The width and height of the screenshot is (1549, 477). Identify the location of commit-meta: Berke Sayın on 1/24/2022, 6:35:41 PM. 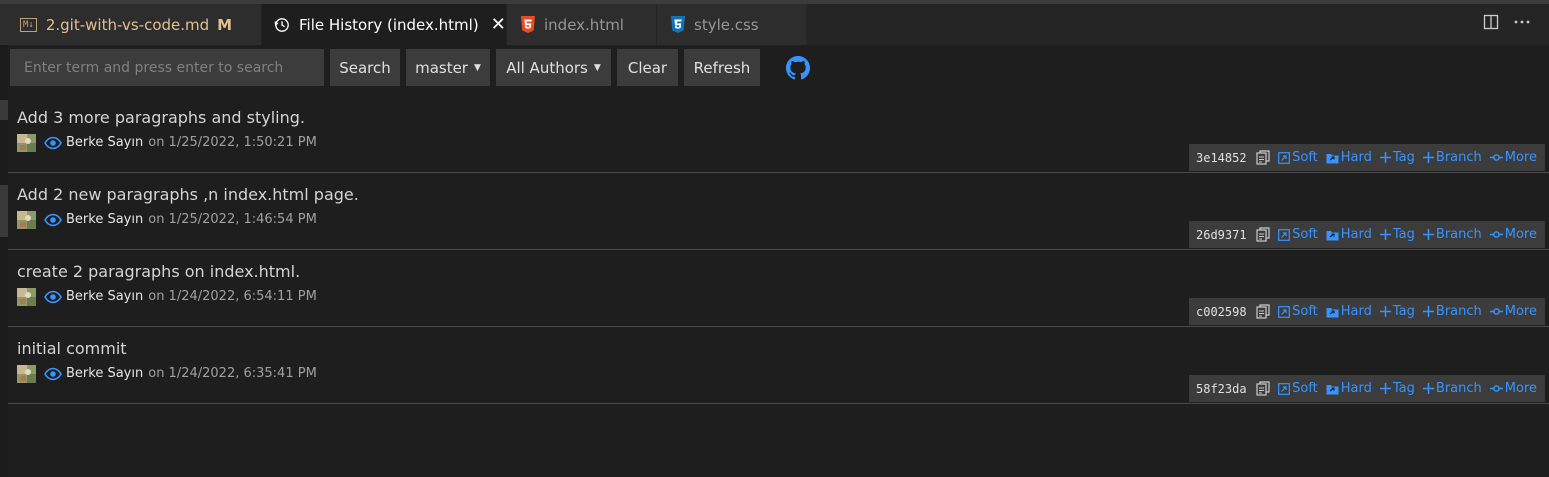
(167, 373).